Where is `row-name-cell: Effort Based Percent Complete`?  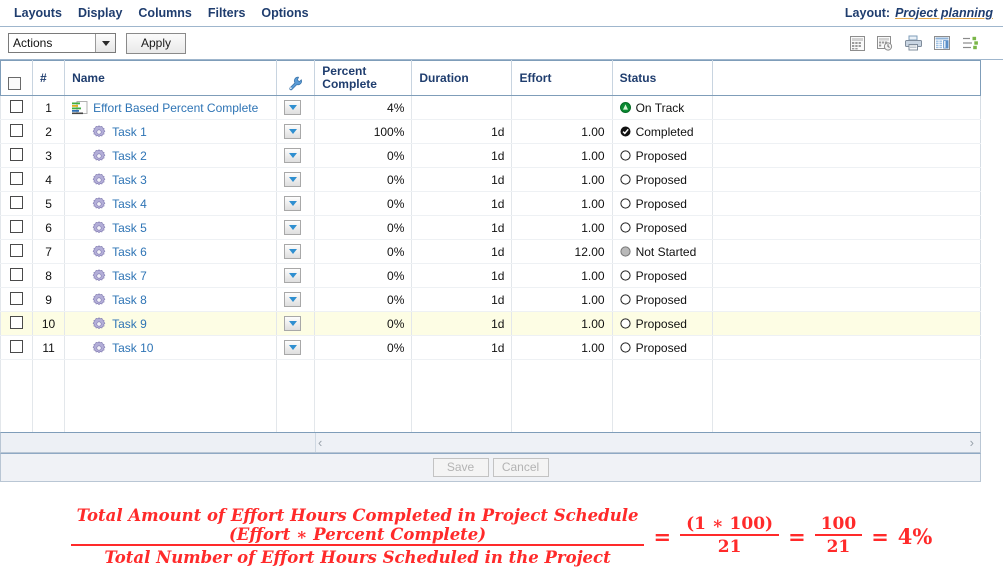
row-name-cell: Effort Based Percent Complete is located at coordinates (171, 107).